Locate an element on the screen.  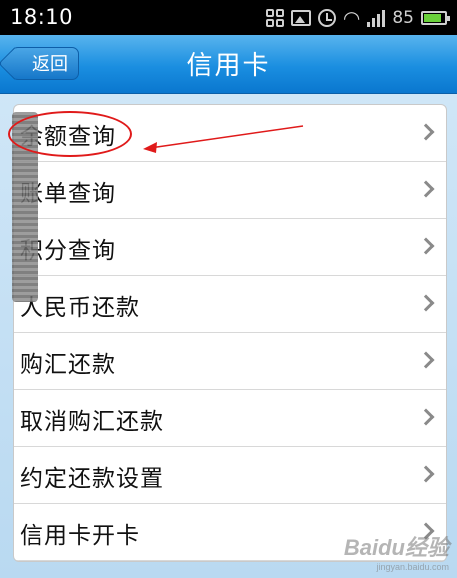
wifi-icon: ◠ is located at coordinates (351, 18).